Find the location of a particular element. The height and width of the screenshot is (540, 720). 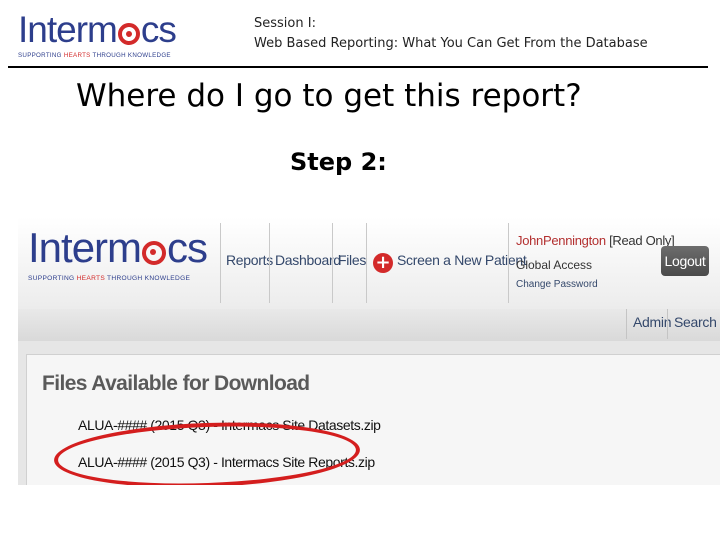

nav-dashboard-link: Dashboard is located at coordinates (308, 260).